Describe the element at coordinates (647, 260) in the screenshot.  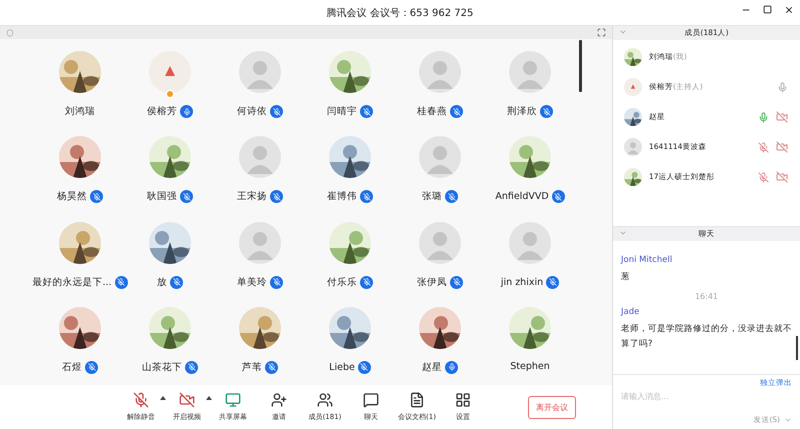
I see `sender-name: Joni Mitchell` at that location.